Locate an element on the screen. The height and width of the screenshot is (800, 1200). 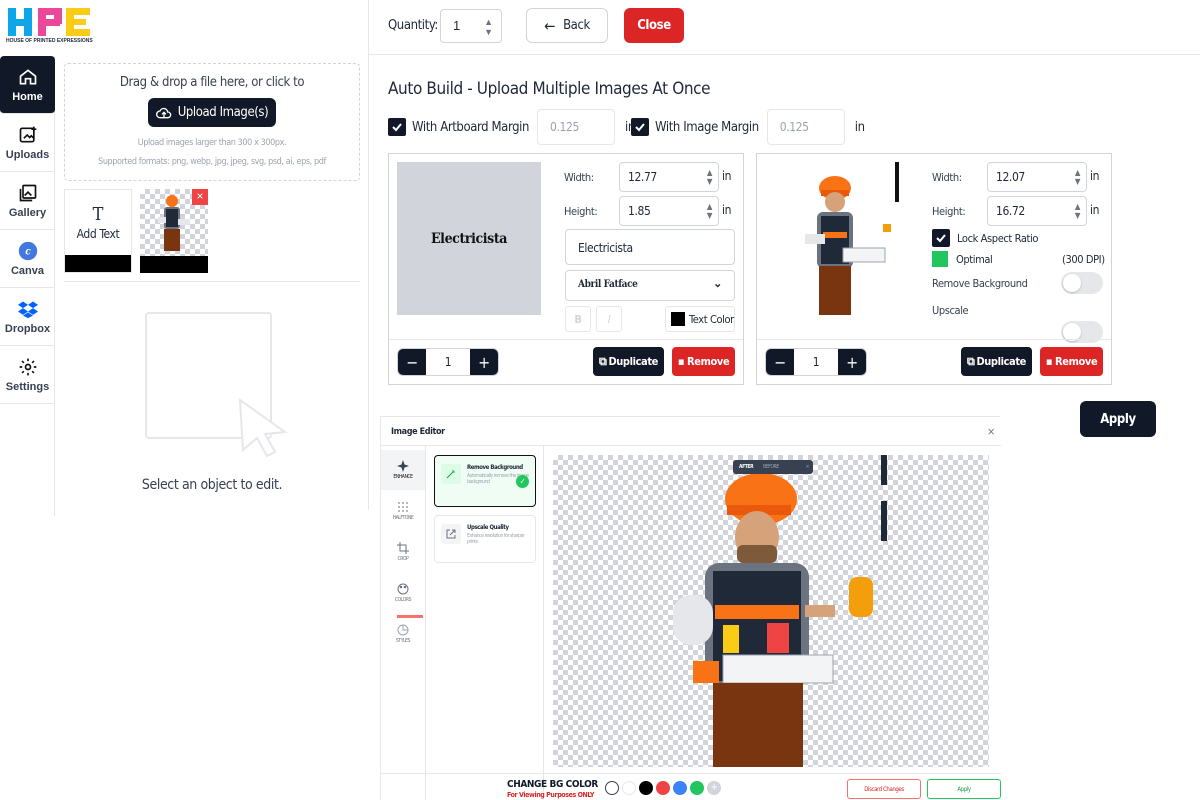
swatch-transparent is located at coordinates (612, 788).